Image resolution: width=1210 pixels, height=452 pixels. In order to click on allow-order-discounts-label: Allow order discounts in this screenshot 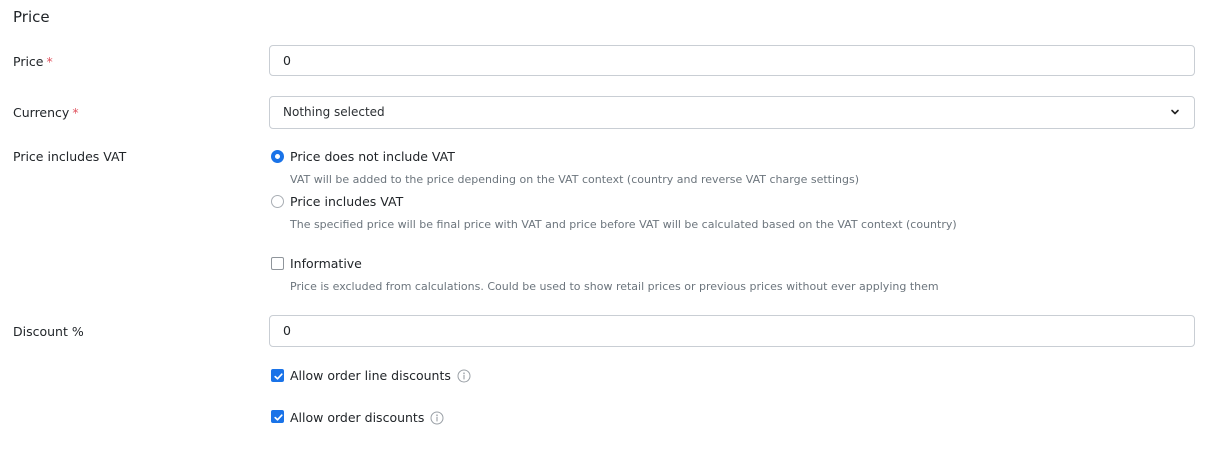, I will do `click(357, 417)`.